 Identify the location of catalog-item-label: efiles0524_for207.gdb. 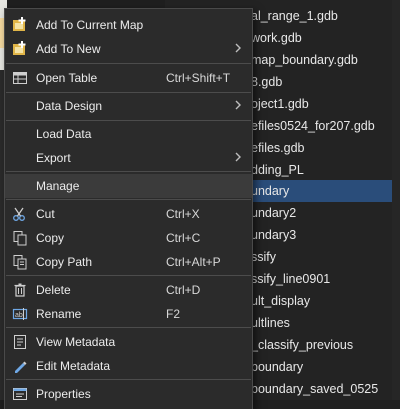
(313, 126).